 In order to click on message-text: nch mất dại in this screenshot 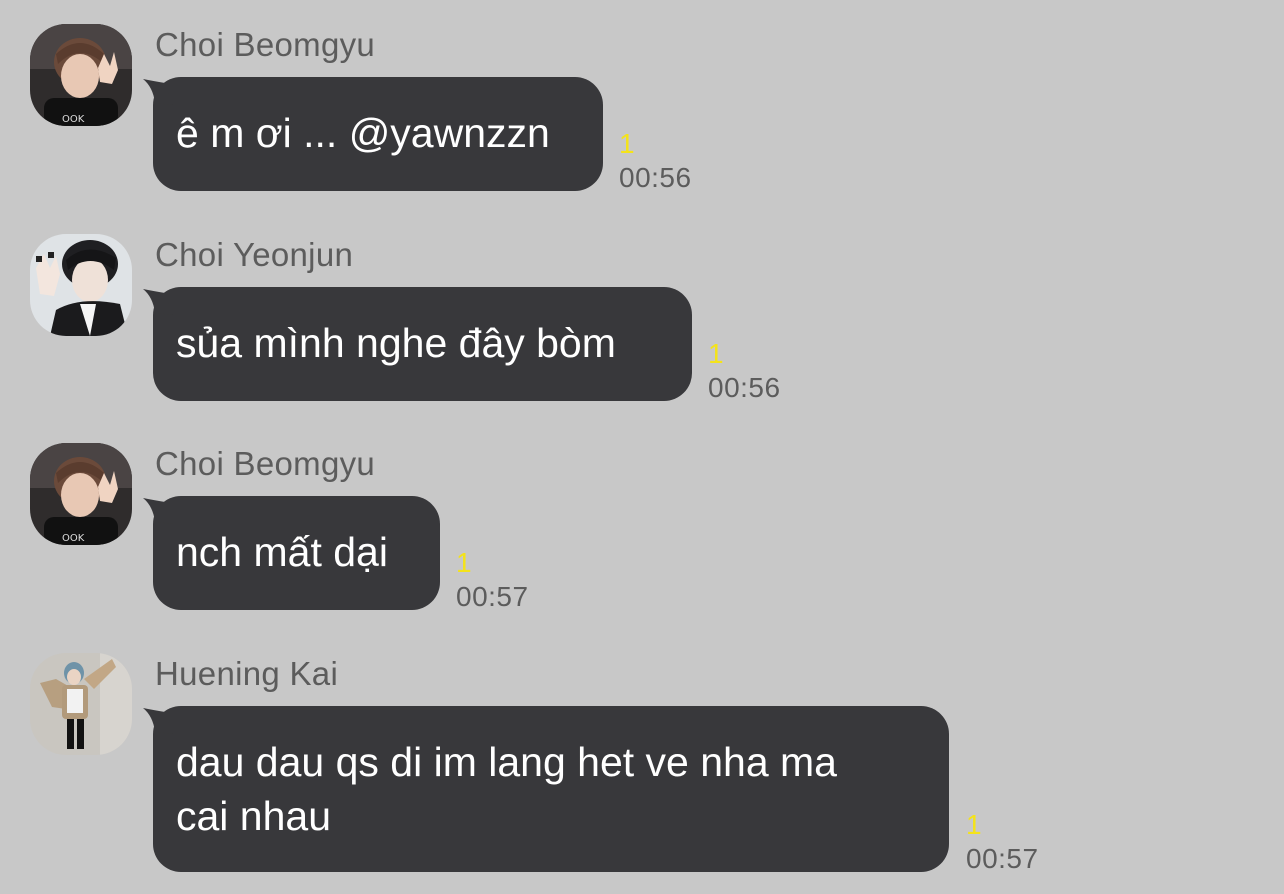, I will do `click(282, 552)`.